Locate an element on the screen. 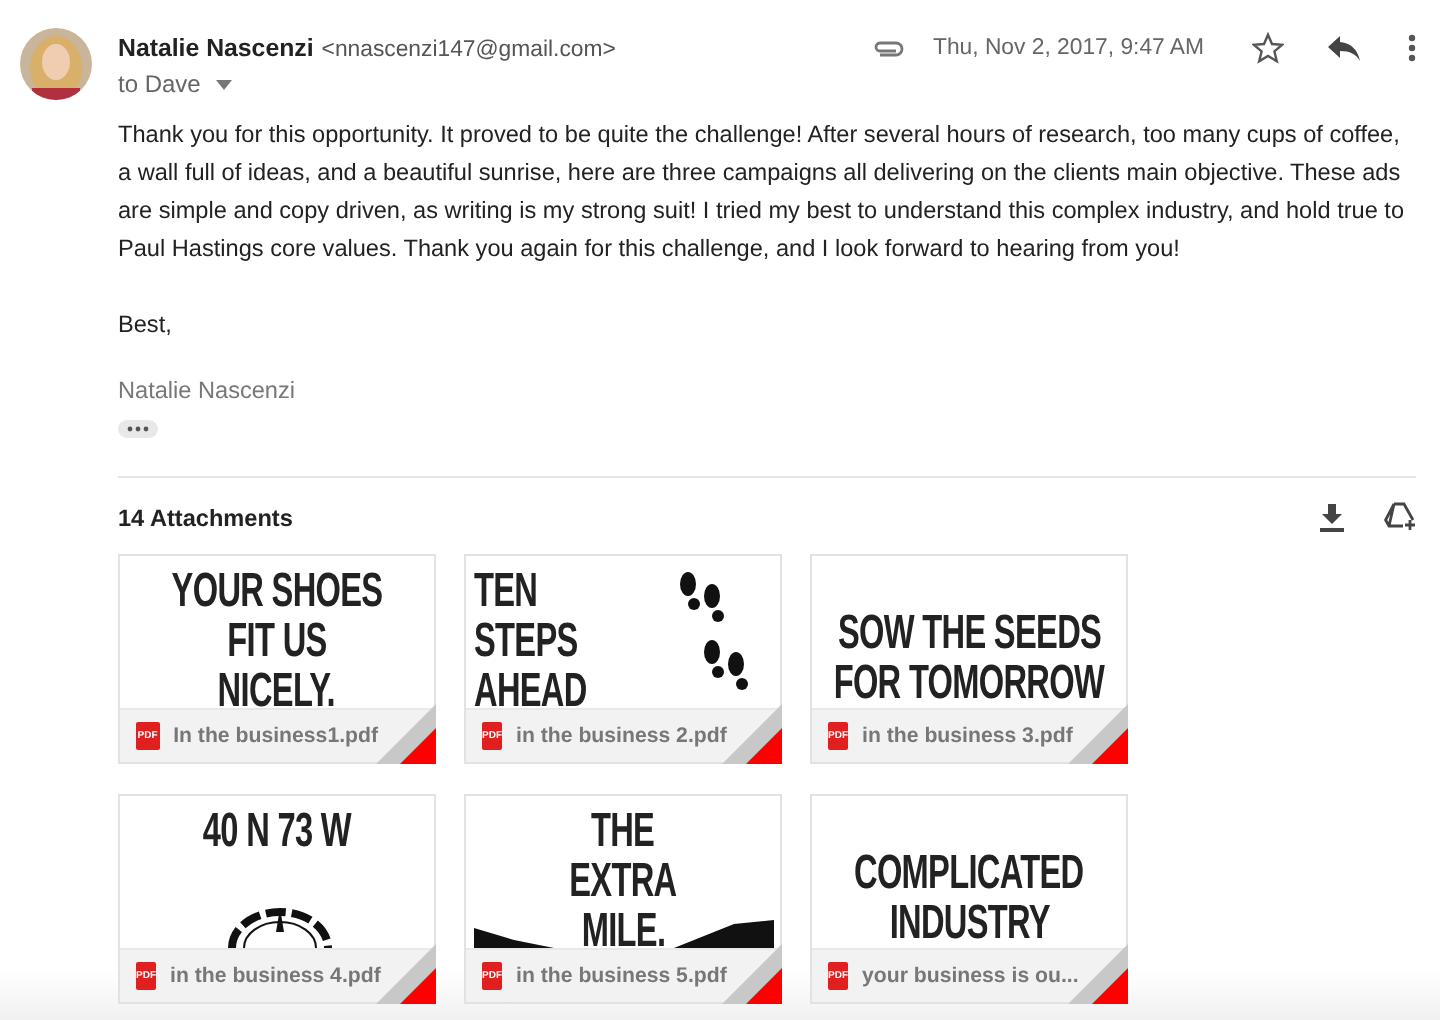  message-paragraph: Thank you for this opportunity. It proved to be quite the challenge! After several hours of research, too many cups of coffee, a wall full of ideas, and a beautiful sunrise, here are three campaigns all delivering on the clients main objective. These ads are simple and copy driven, as writing is my strong suit! I tried my best to understand this complex industry, and hold true to Paul Hastings core values. Thank you again for this challenge, and I look forward to hearing from you! is located at coordinates (762, 192).